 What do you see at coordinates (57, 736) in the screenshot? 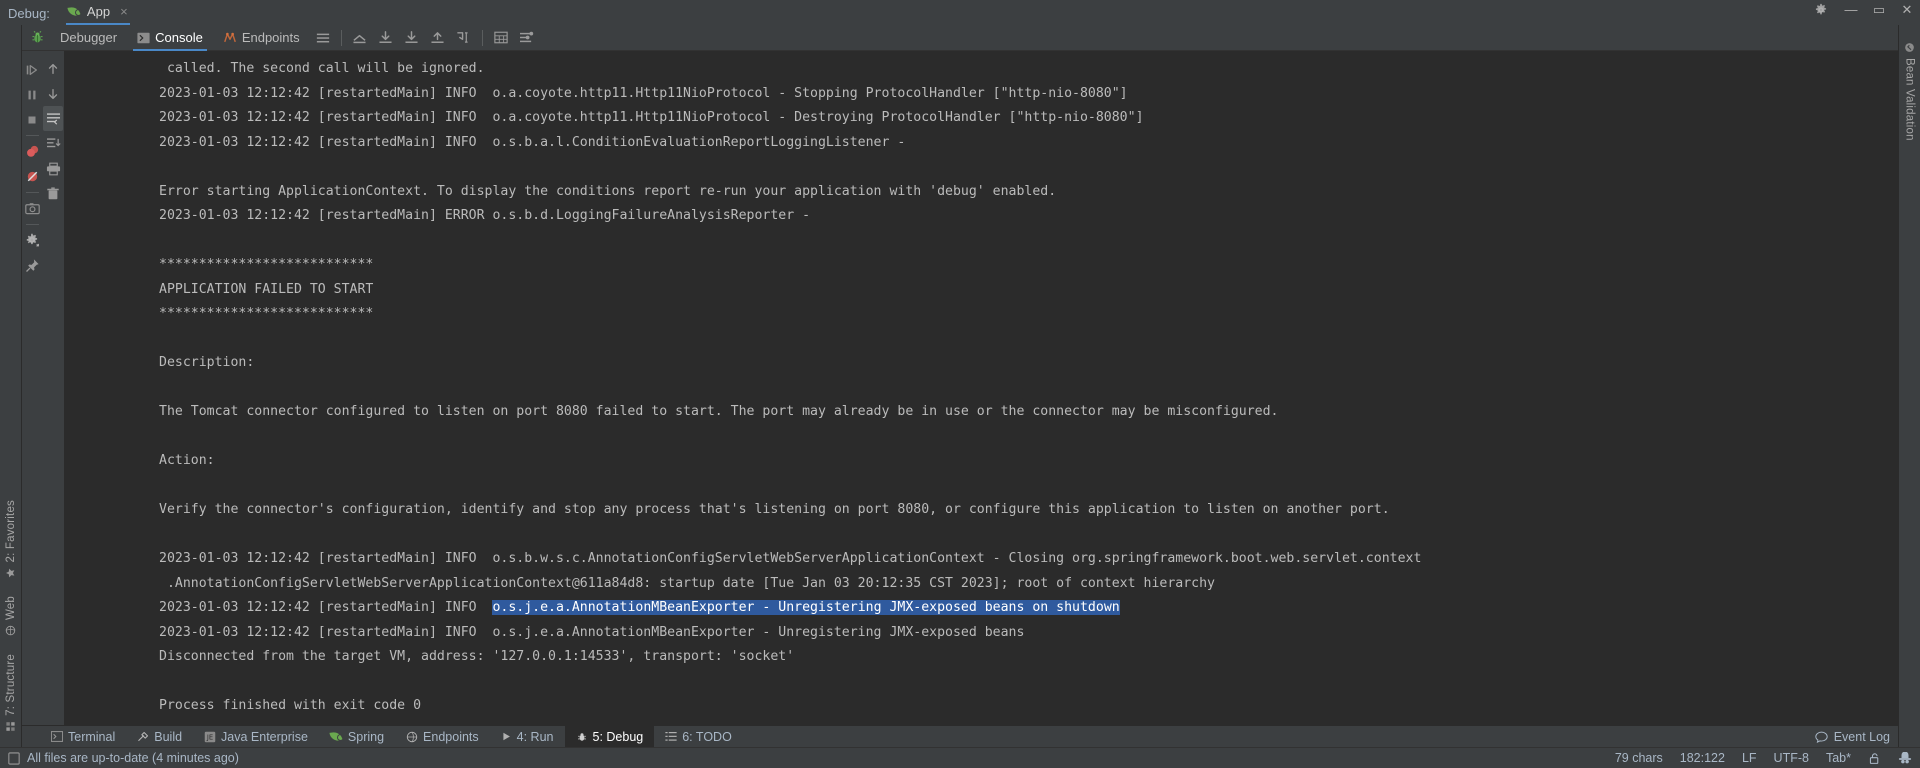
I see `terminal-icon` at bounding box center [57, 736].